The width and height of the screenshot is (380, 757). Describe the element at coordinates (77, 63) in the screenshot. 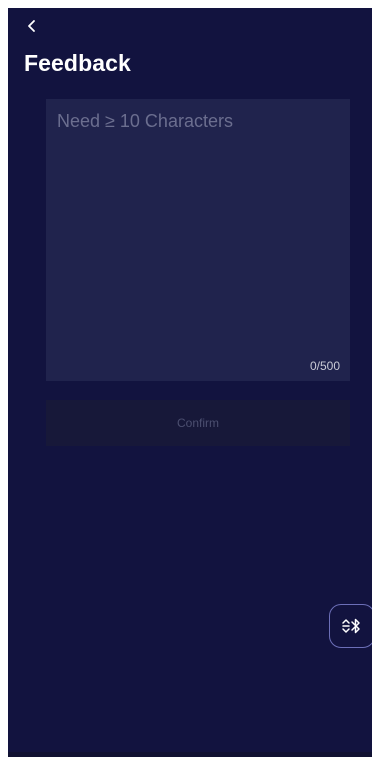

I see `page-title: Feedback` at that location.